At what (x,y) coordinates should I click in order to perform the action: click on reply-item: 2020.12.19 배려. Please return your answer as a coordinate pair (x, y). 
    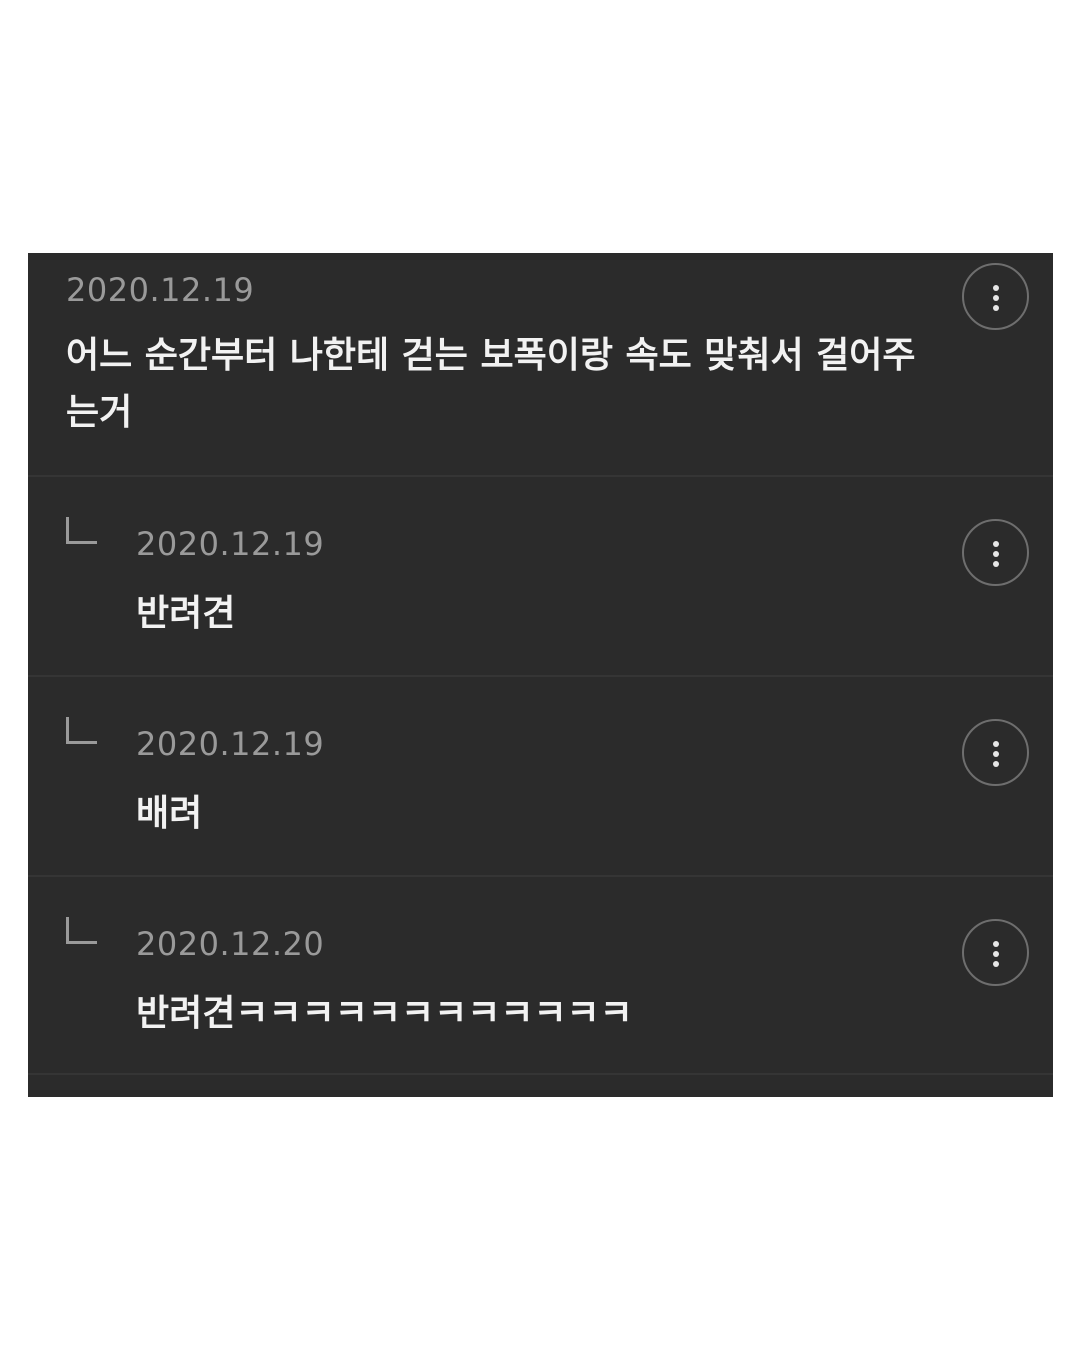
    Looking at the image, I should click on (540, 777).